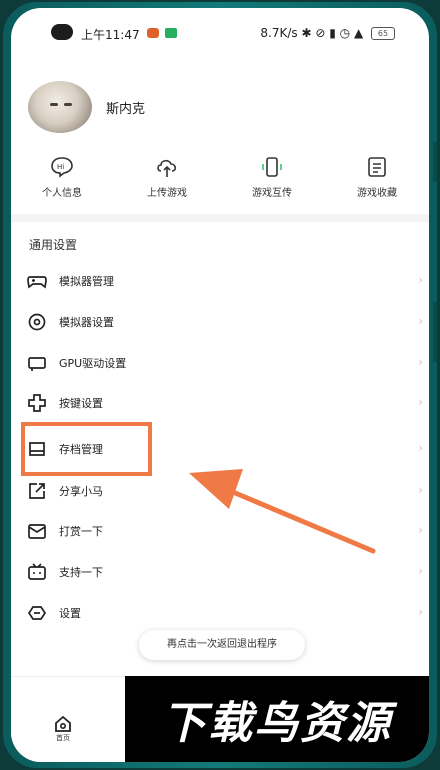  Describe the element at coordinates (62, 193) in the screenshot. I see `quick-action-label: 个人信息` at that location.